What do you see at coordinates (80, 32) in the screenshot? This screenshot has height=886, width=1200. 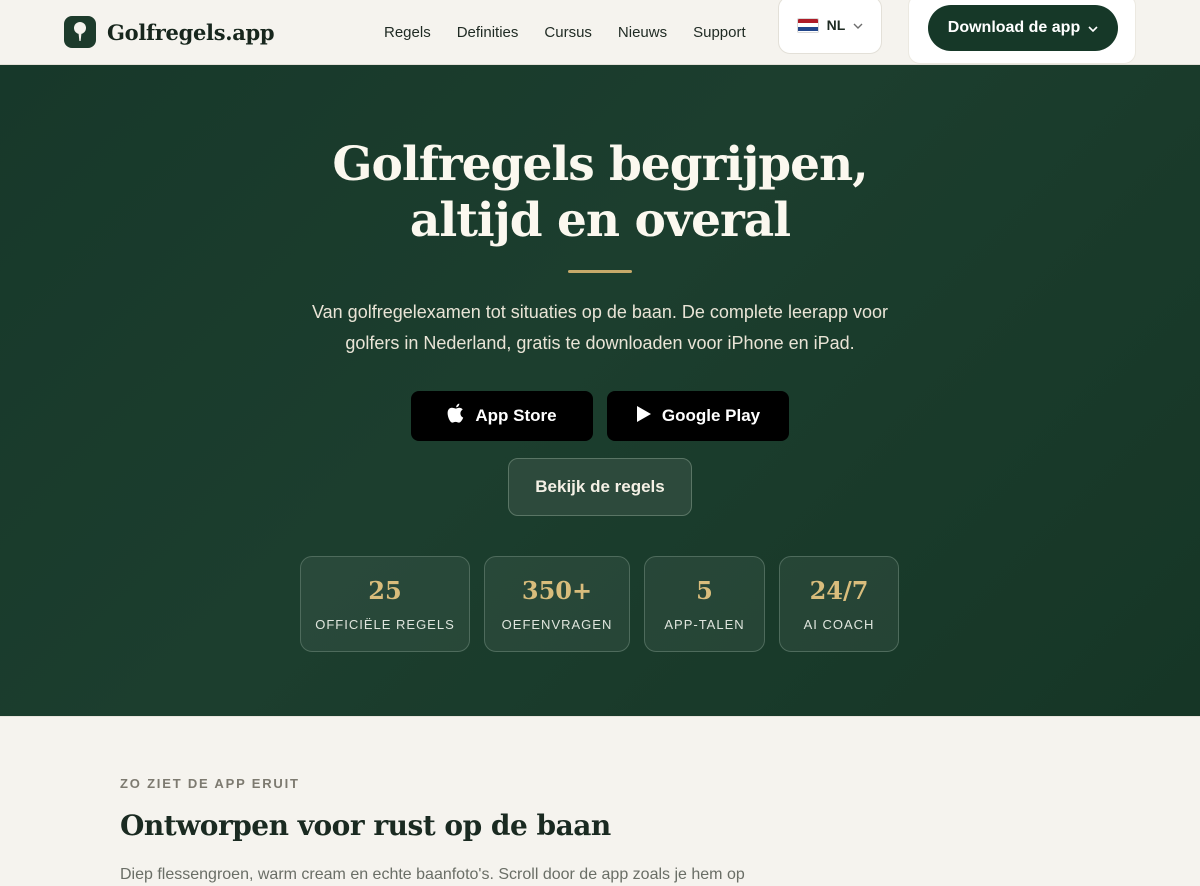 I see `golf-tee-logo-icon` at bounding box center [80, 32].